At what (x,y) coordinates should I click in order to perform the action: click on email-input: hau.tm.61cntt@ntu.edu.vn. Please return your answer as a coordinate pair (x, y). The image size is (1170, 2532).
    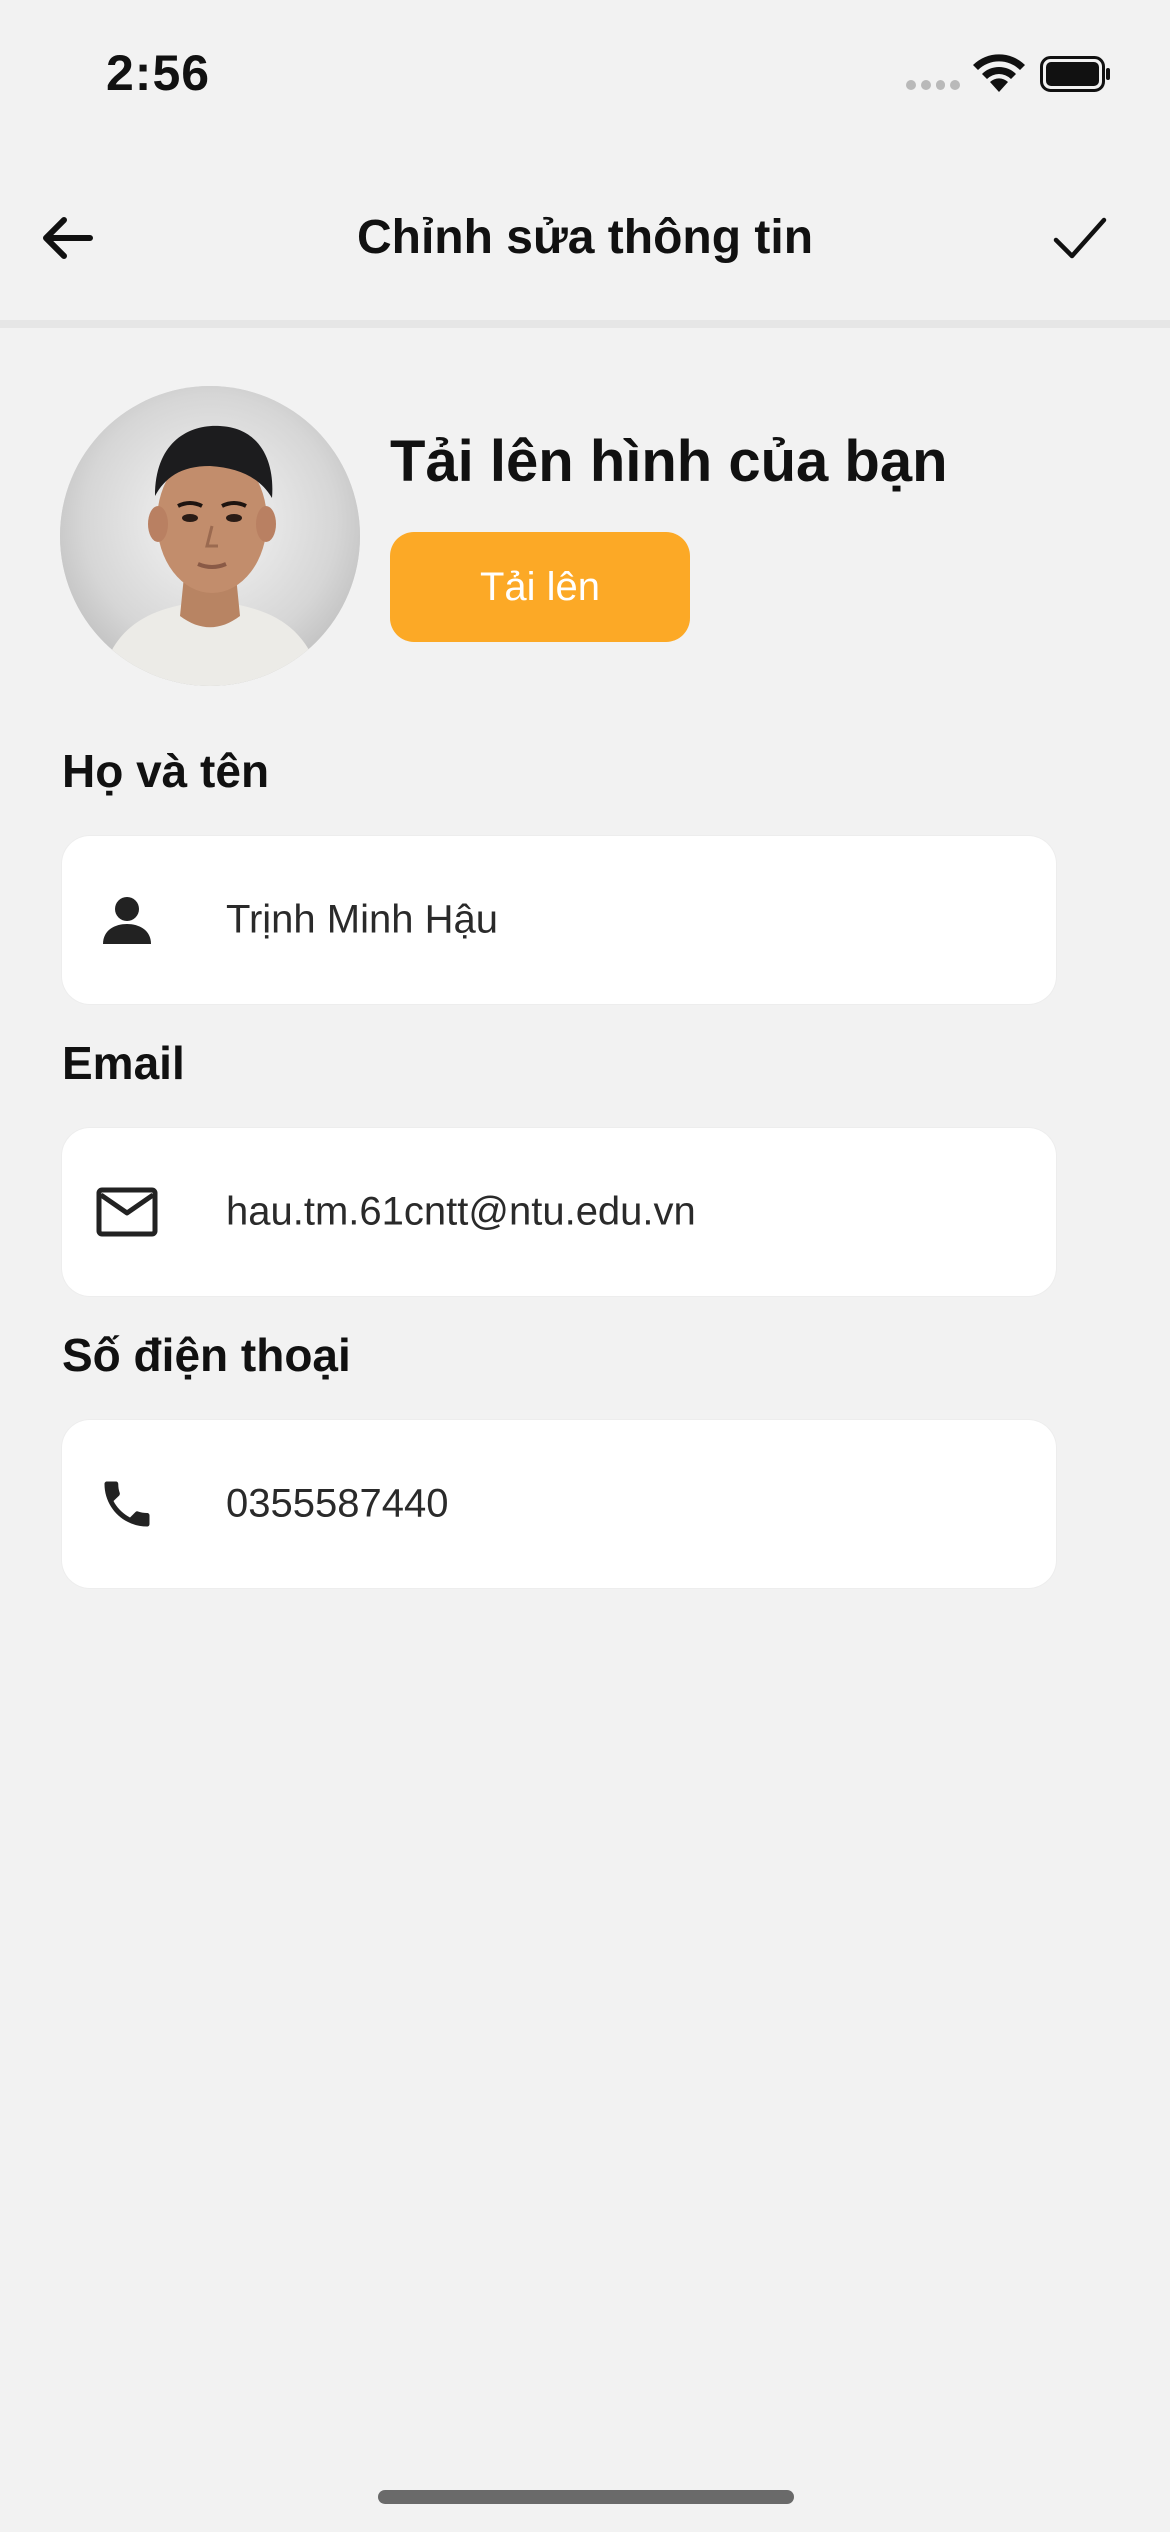
    Looking at the image, I should click on (626, 1212).